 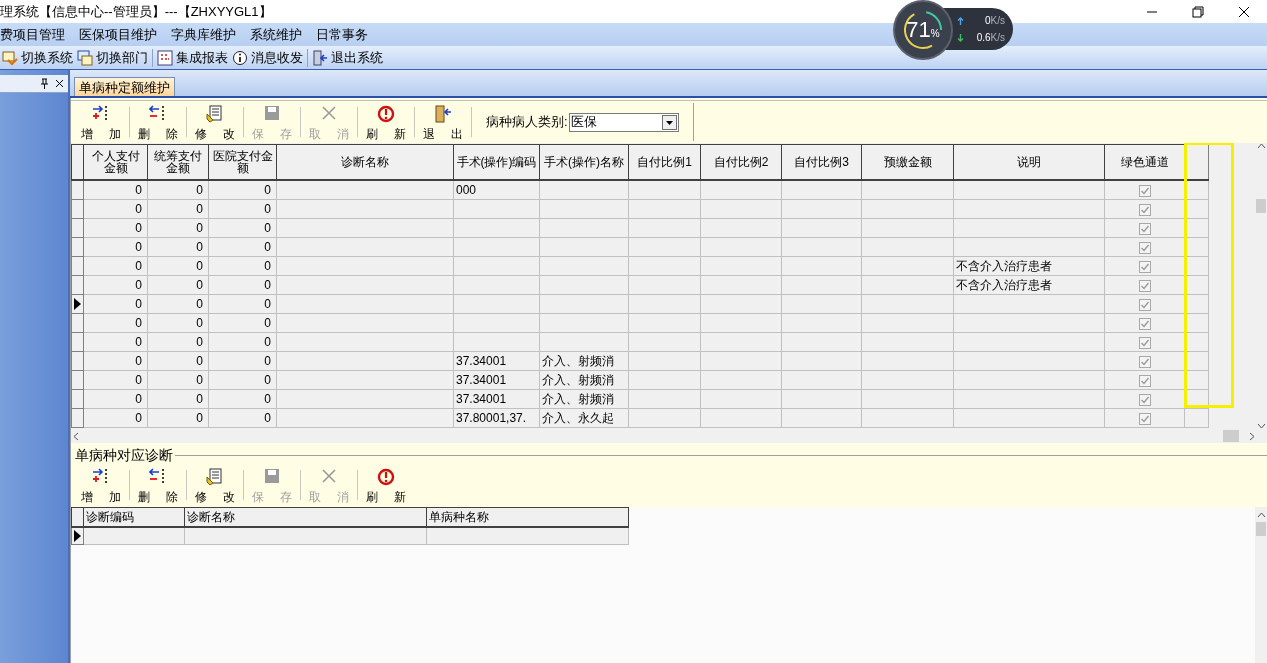 I want to click on refresh-icon, so click(x=386, y=477).